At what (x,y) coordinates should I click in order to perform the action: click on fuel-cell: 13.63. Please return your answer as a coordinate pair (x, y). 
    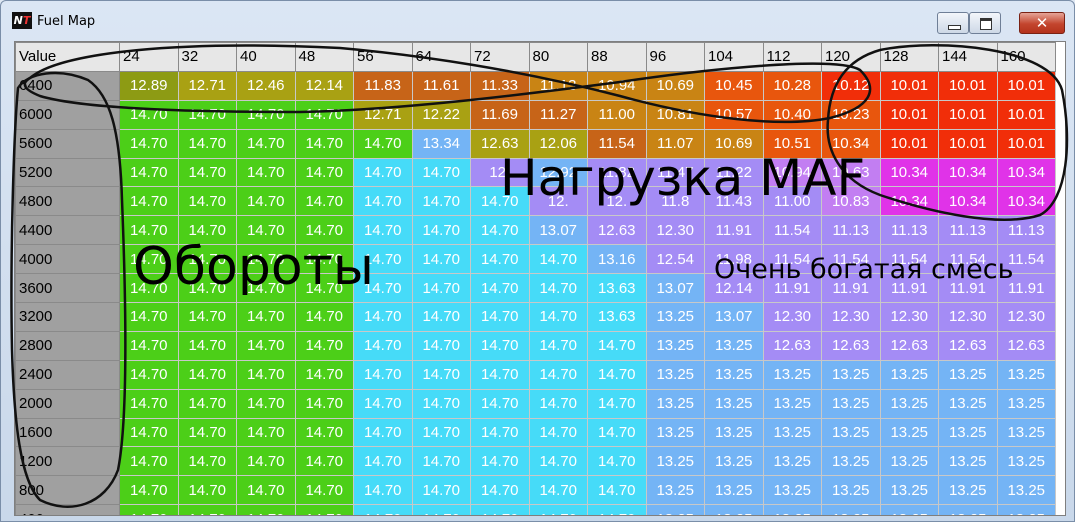
    Looking at the image, I should click on (617, 317).